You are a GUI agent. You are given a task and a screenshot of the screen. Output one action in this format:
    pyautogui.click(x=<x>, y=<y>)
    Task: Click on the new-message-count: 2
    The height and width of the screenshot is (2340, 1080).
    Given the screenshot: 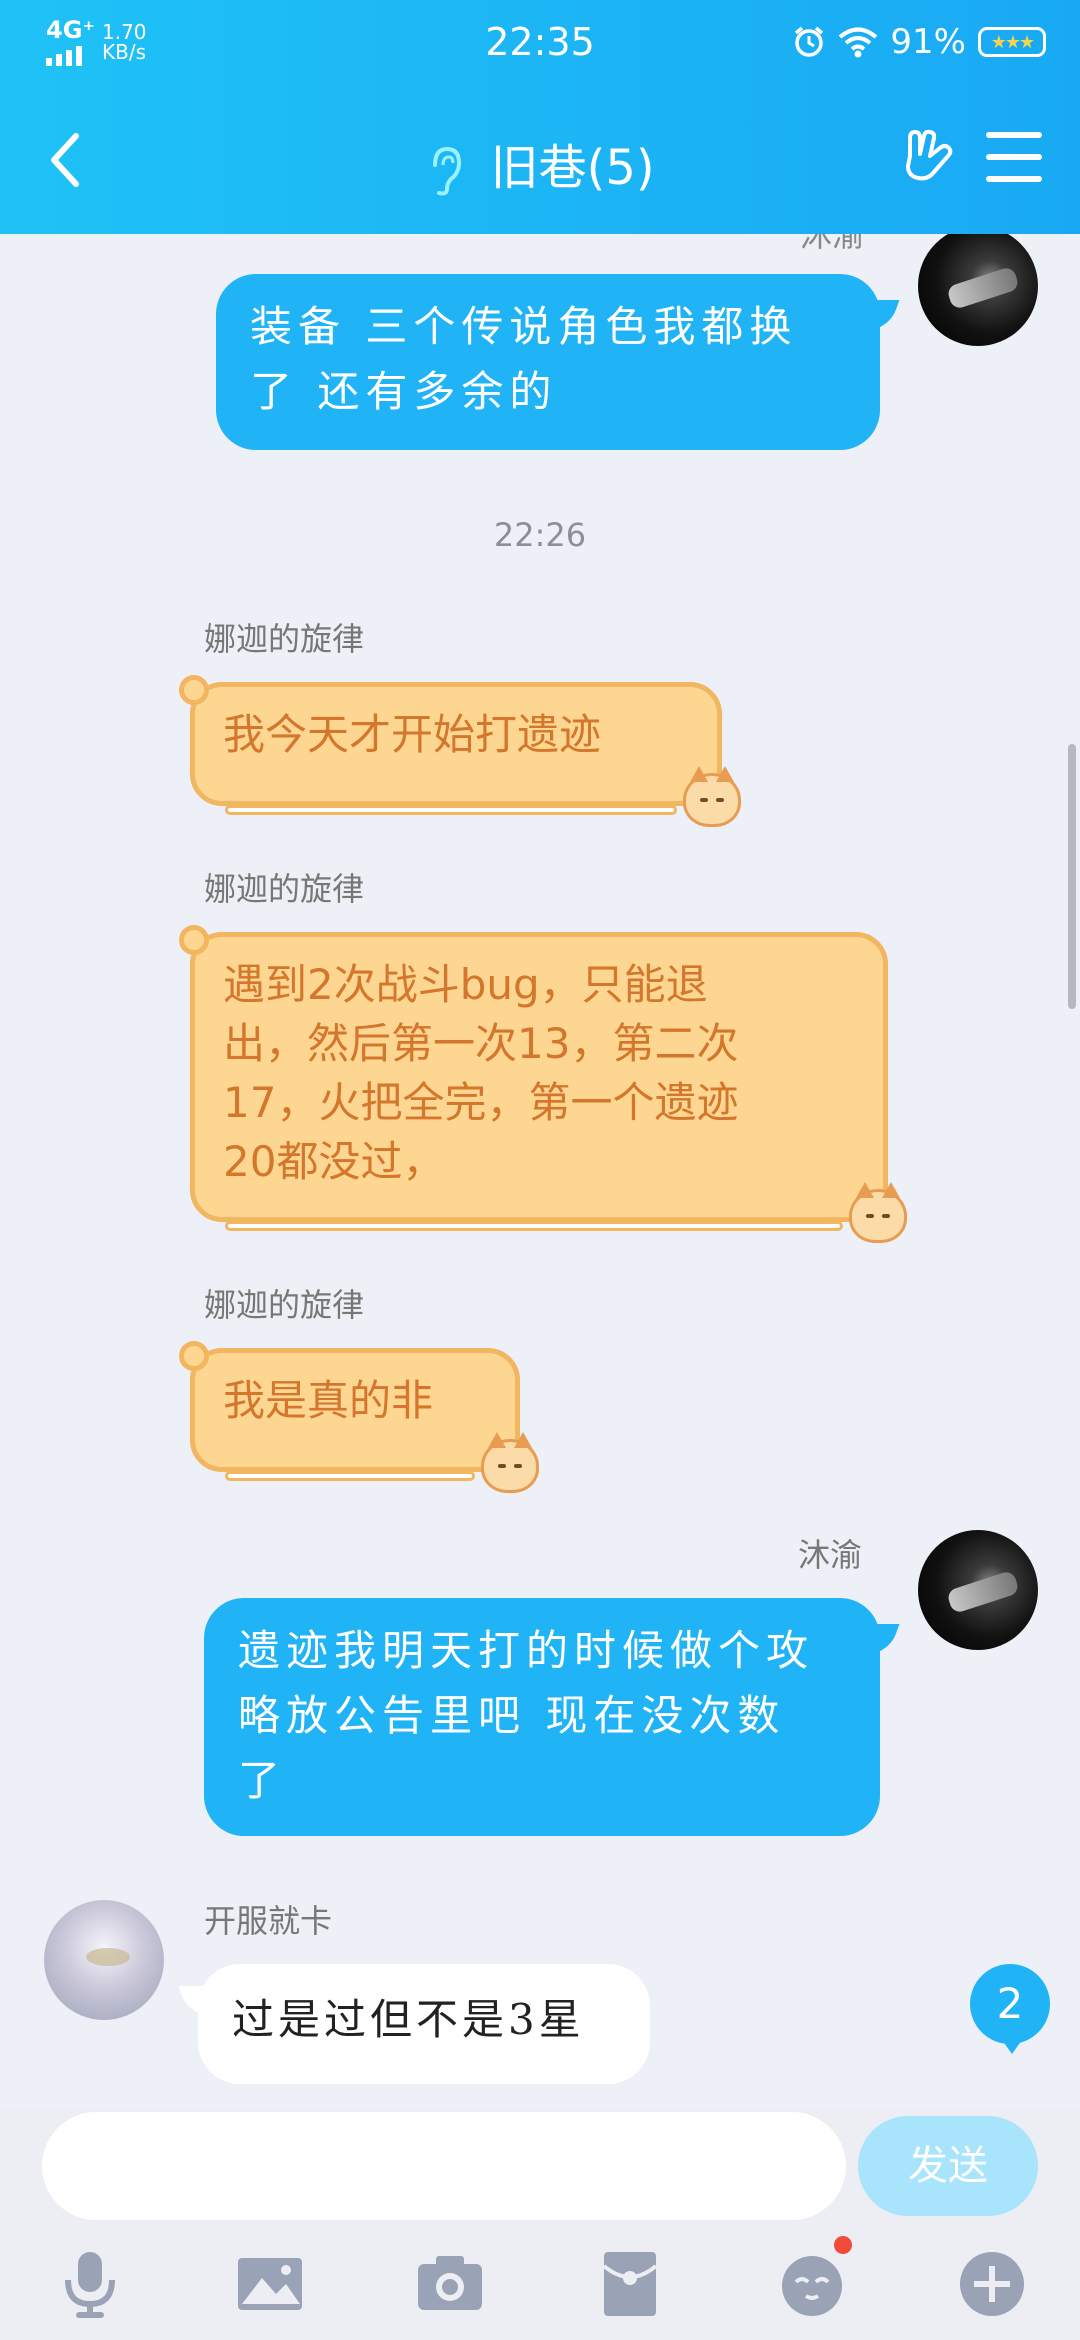 What is the action you would take?
    pyautogui.click(x=1010, y=2003)
    